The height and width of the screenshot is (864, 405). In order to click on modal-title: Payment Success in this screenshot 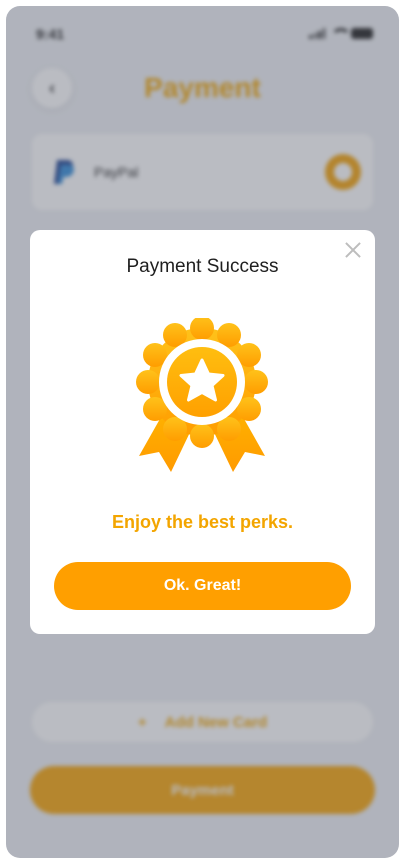, I will do `click(202, 266)`.